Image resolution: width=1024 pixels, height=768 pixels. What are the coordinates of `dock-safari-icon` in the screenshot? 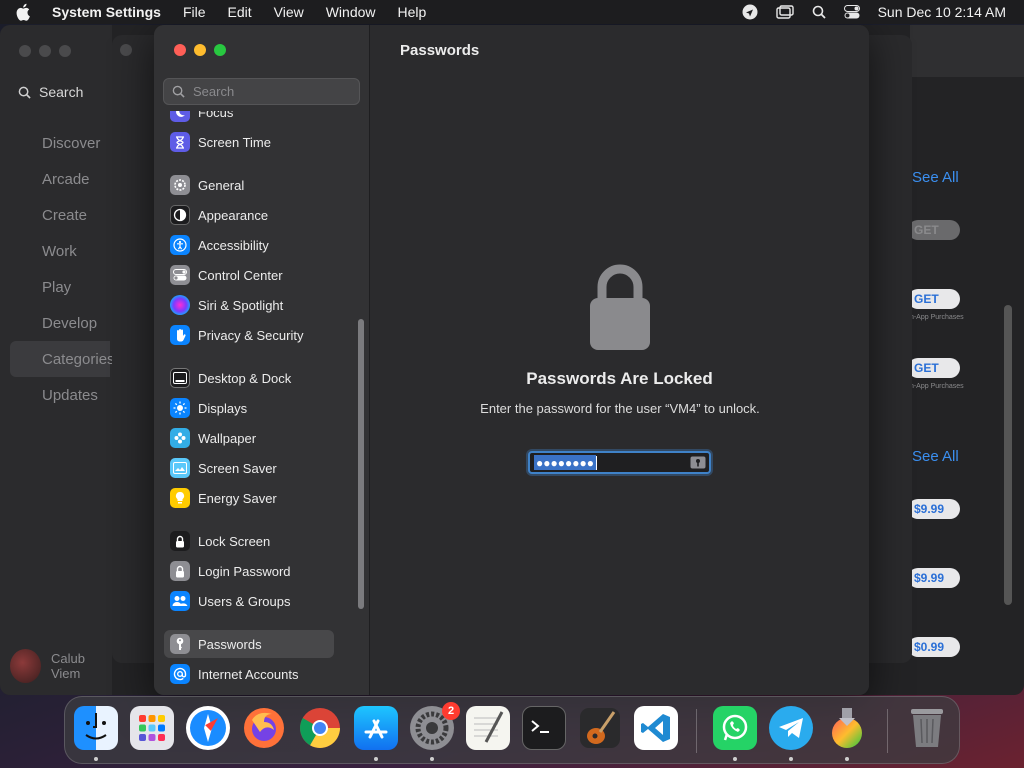 It's located at (208, 728).